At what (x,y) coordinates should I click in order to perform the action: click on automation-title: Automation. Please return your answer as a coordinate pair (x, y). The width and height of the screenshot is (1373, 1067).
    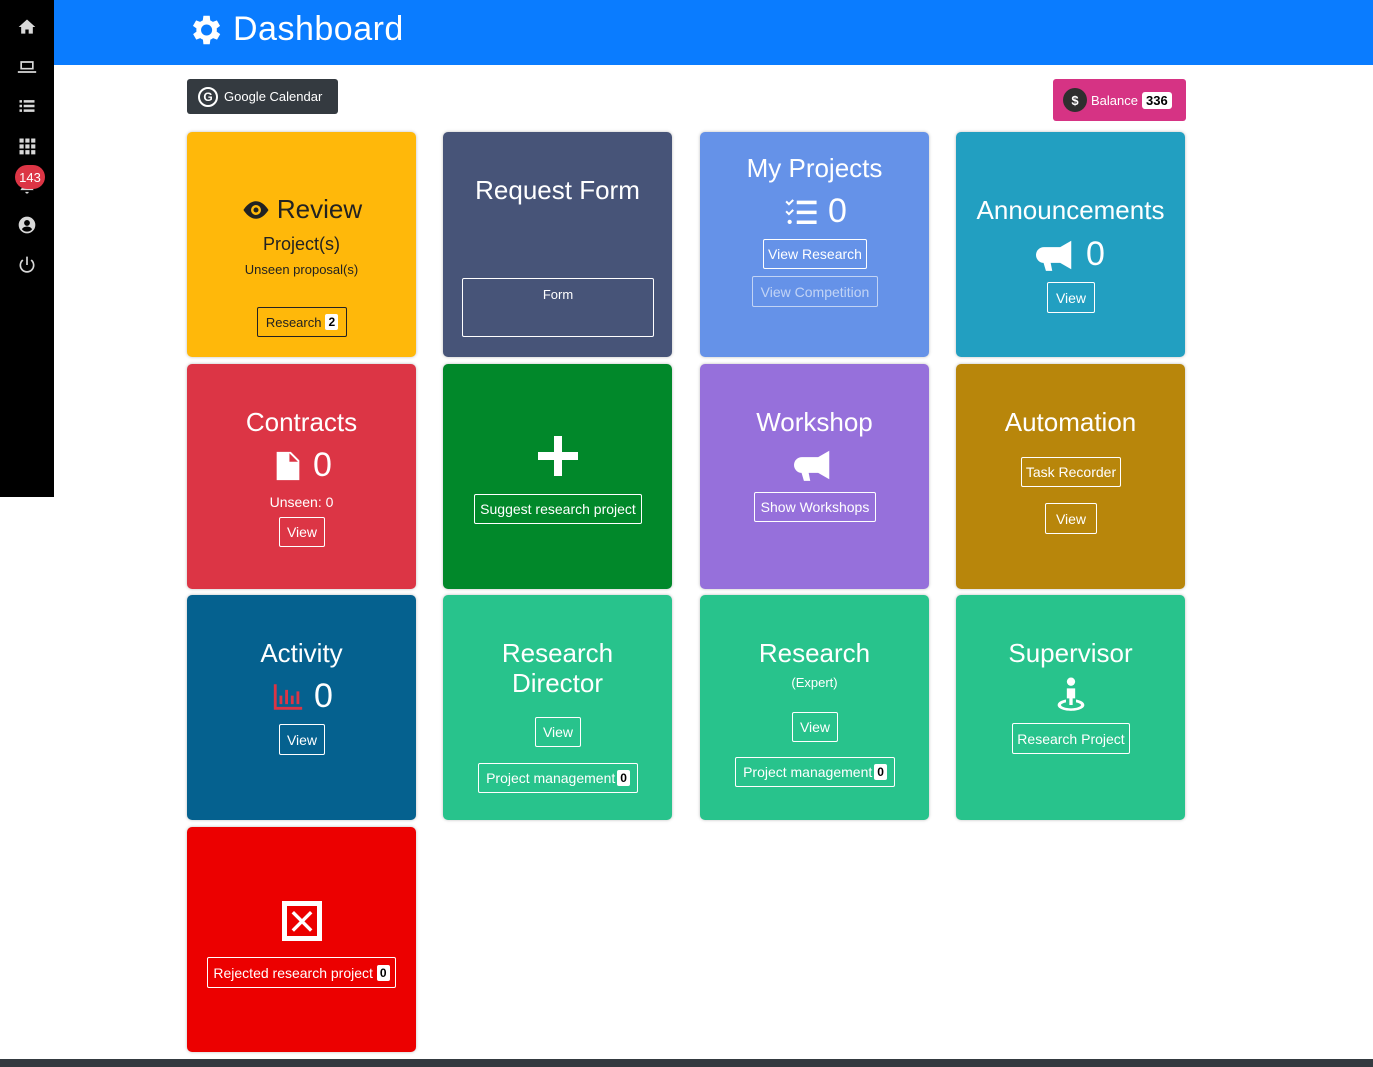
    Looking at the image, I should click on (1070, 422).